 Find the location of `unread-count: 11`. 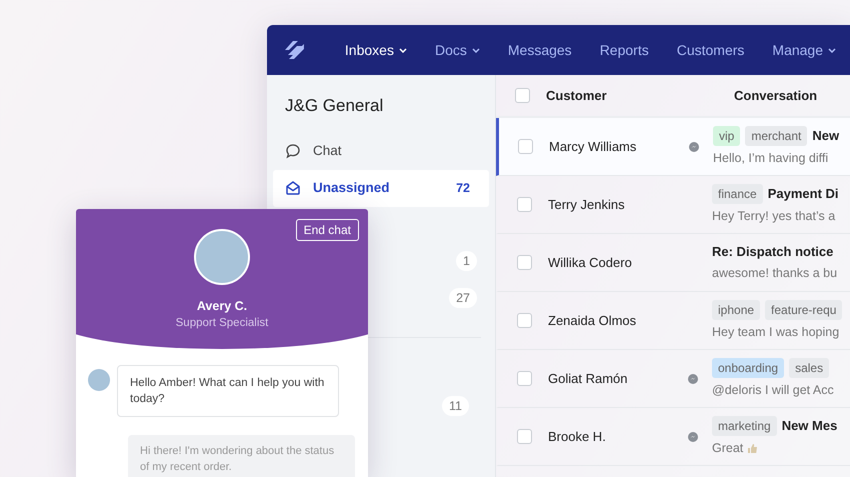

unread-count: 11 is located at coordinates (455, 406).